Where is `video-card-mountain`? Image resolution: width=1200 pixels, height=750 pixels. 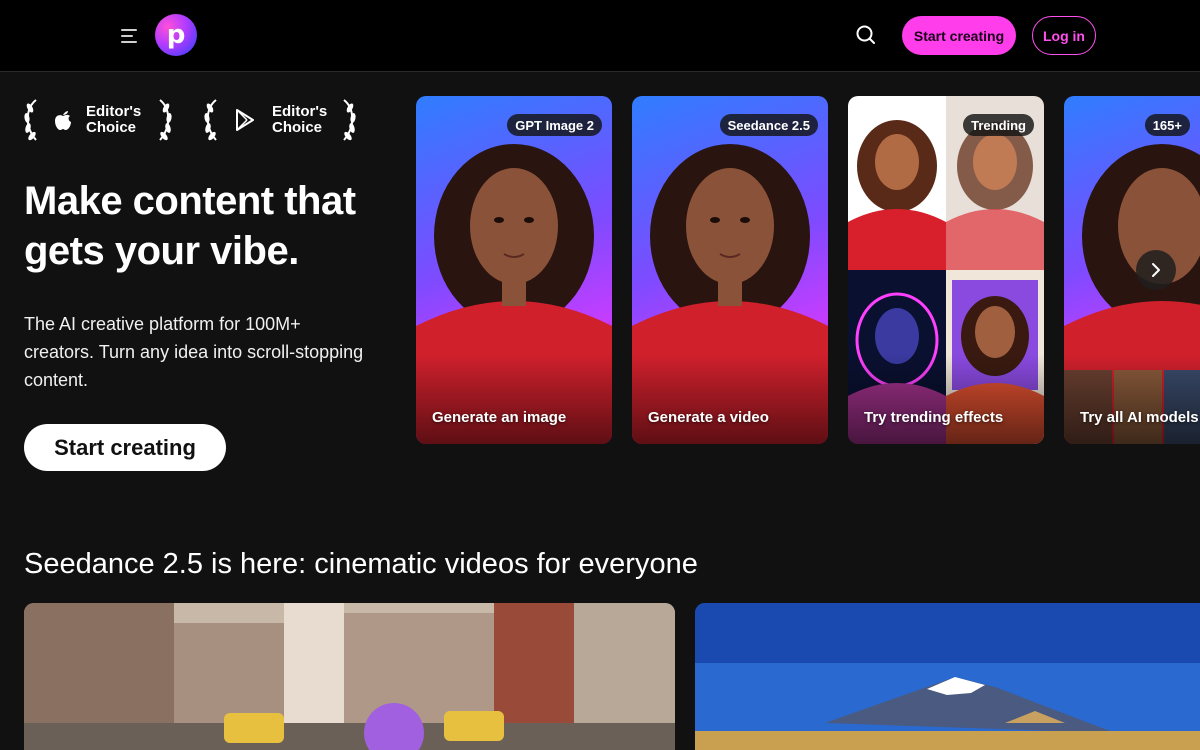
video-card-mountain is located at coordinates (947, 676).